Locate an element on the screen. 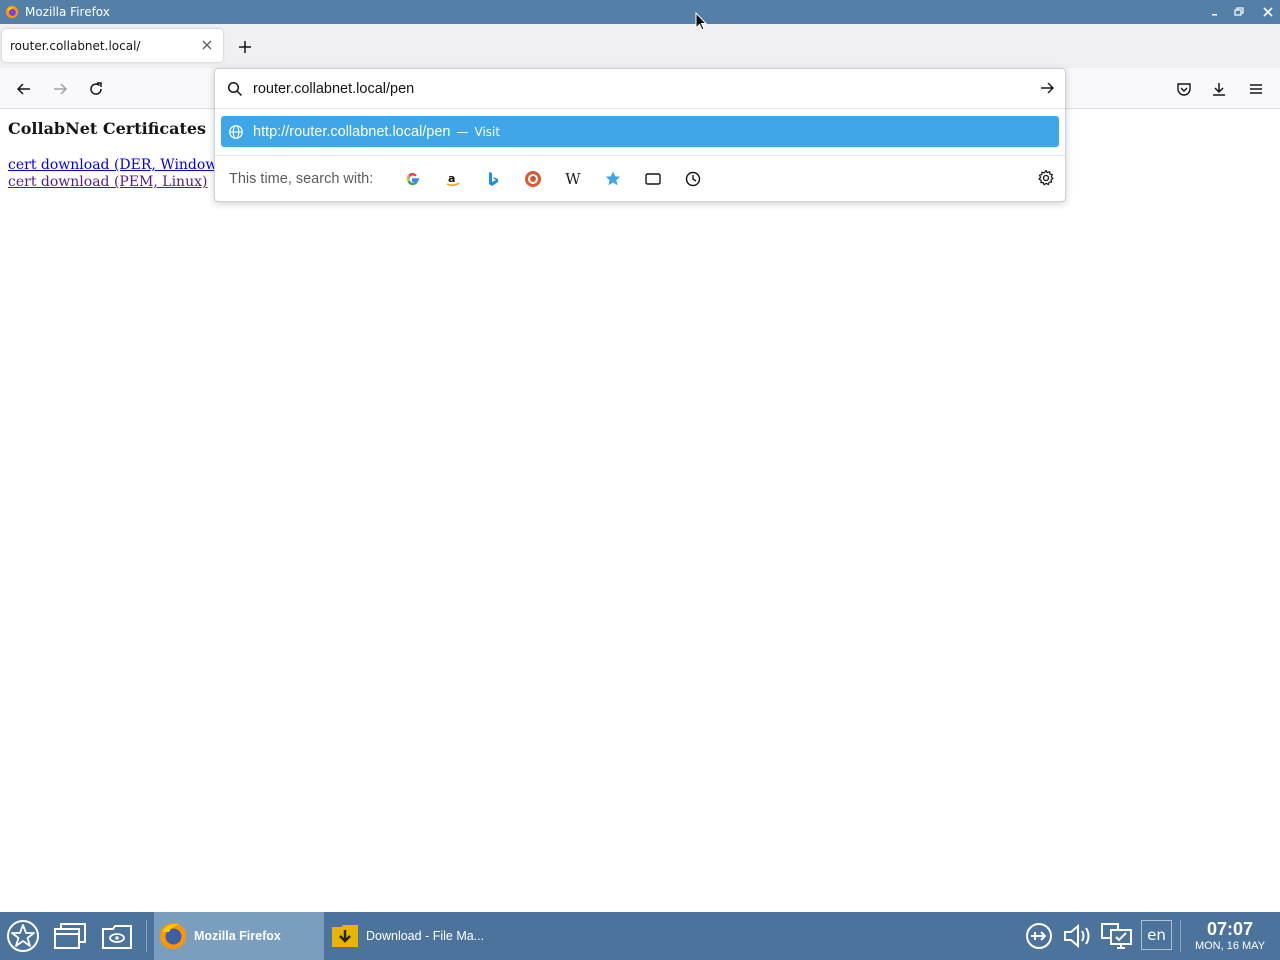 This screenshot has height=960, width=1280. screenshot-button is located at coordinates (117, 936).